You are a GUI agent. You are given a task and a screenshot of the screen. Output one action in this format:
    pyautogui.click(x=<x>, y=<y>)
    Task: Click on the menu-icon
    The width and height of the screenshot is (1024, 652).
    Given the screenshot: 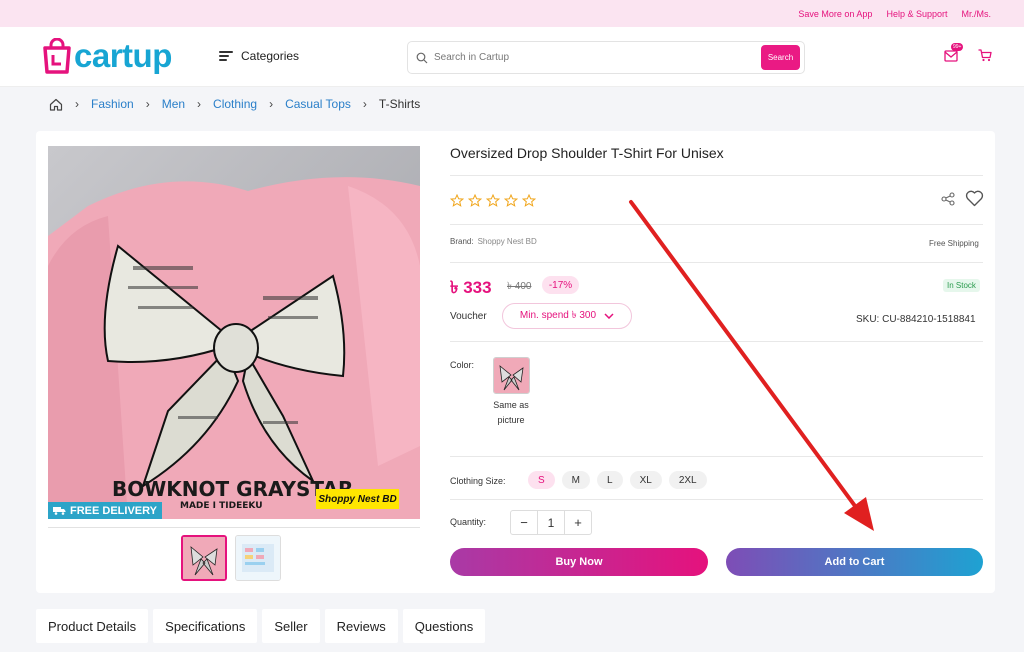 What is the action you would take?
    pyautogui.click(x=226, y=56)
    